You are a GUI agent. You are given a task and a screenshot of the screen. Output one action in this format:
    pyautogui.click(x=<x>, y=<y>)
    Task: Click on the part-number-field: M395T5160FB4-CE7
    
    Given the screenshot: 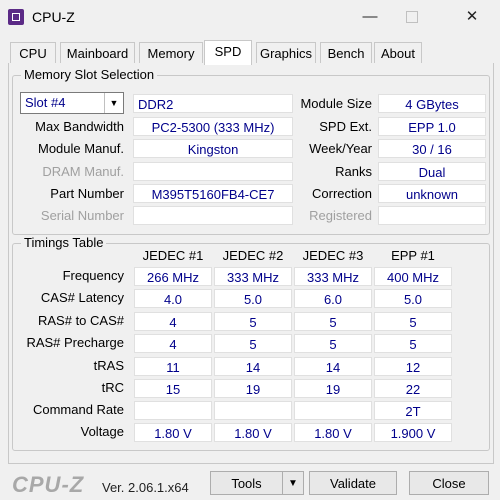 What is the action you would take?
    pyautogui.click(x=213, y=193)
    